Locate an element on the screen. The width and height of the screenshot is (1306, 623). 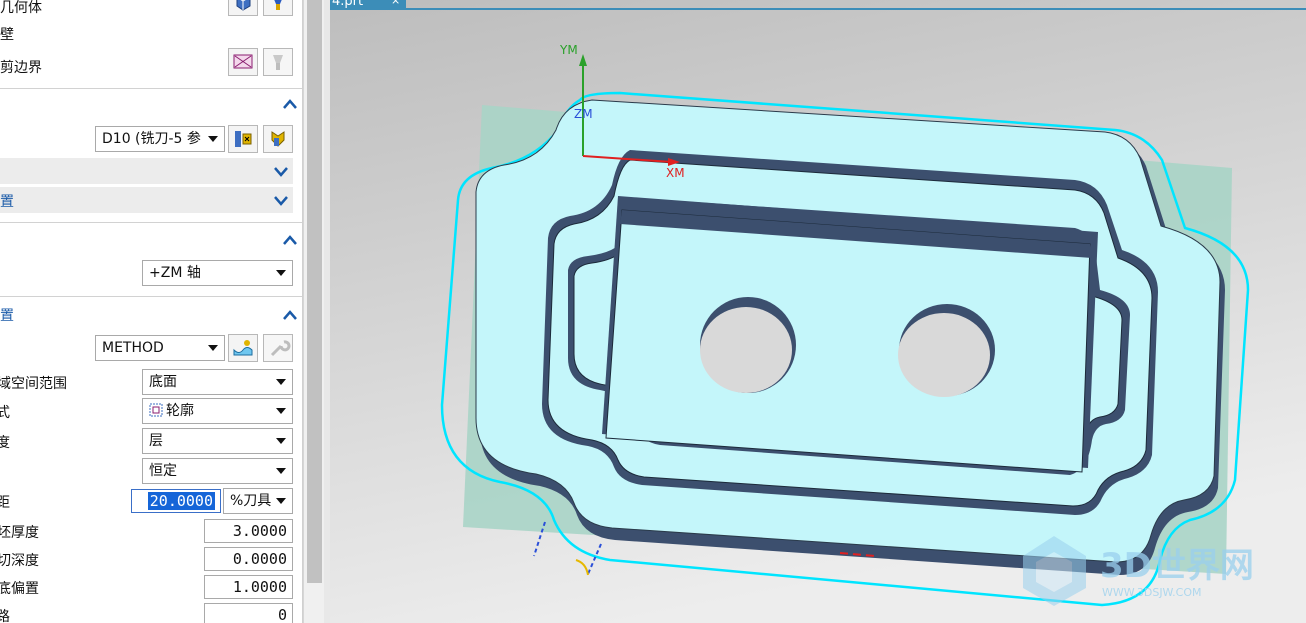
cut-range-label: 域空间范围 is located at coordinates (33, 384).